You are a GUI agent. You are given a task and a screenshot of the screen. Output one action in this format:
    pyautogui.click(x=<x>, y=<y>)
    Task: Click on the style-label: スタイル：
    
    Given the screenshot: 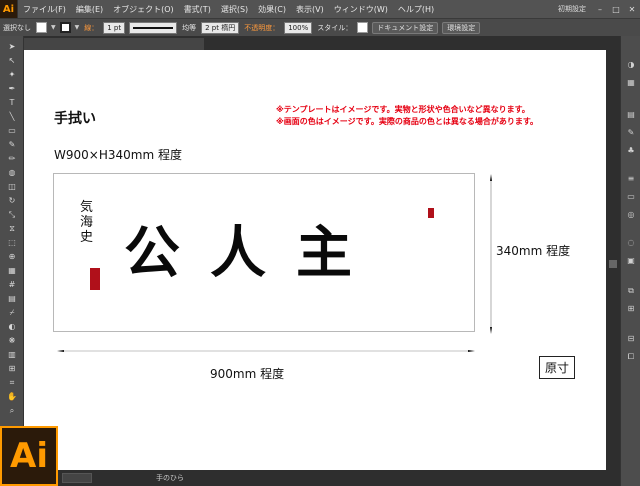 What is the action you would take?
    pyautogui.click(x=335, y=27)
    